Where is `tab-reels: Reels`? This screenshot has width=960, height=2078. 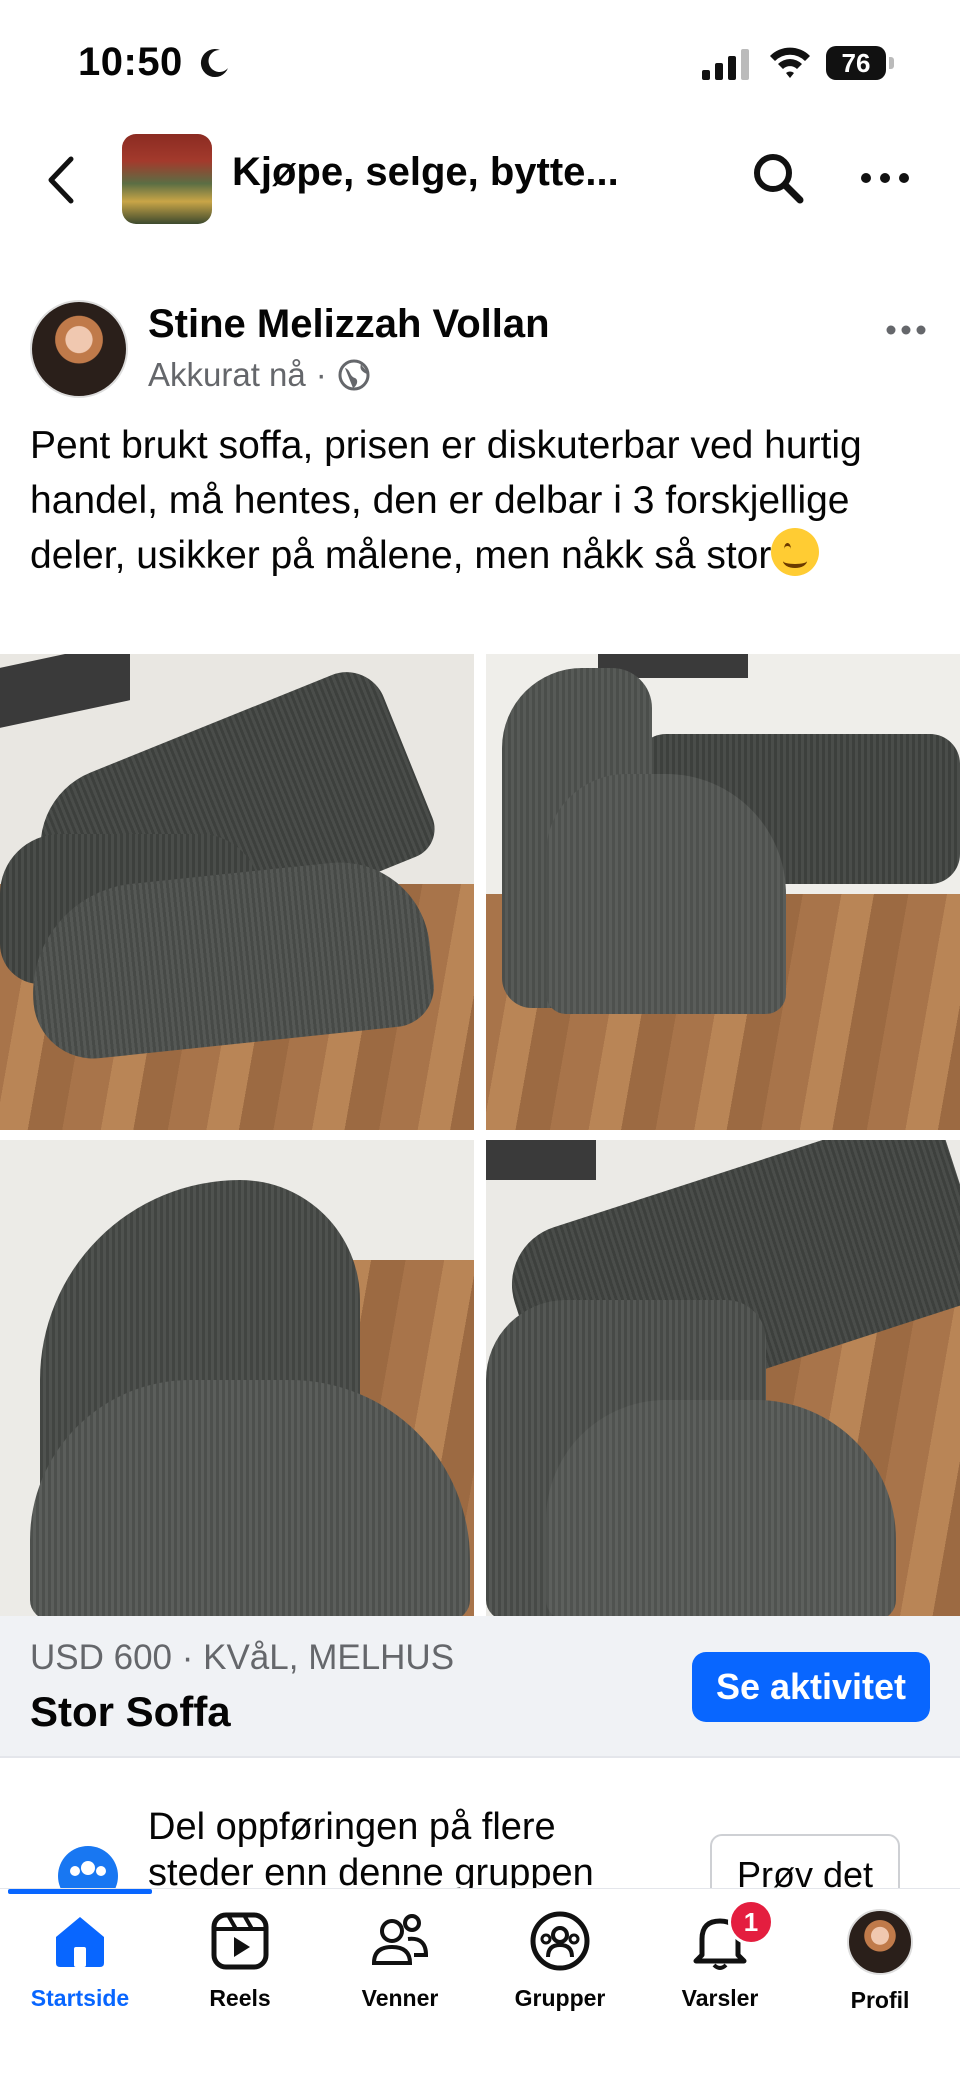 tab-reels: Reels is located at coordinates (240, 1969).